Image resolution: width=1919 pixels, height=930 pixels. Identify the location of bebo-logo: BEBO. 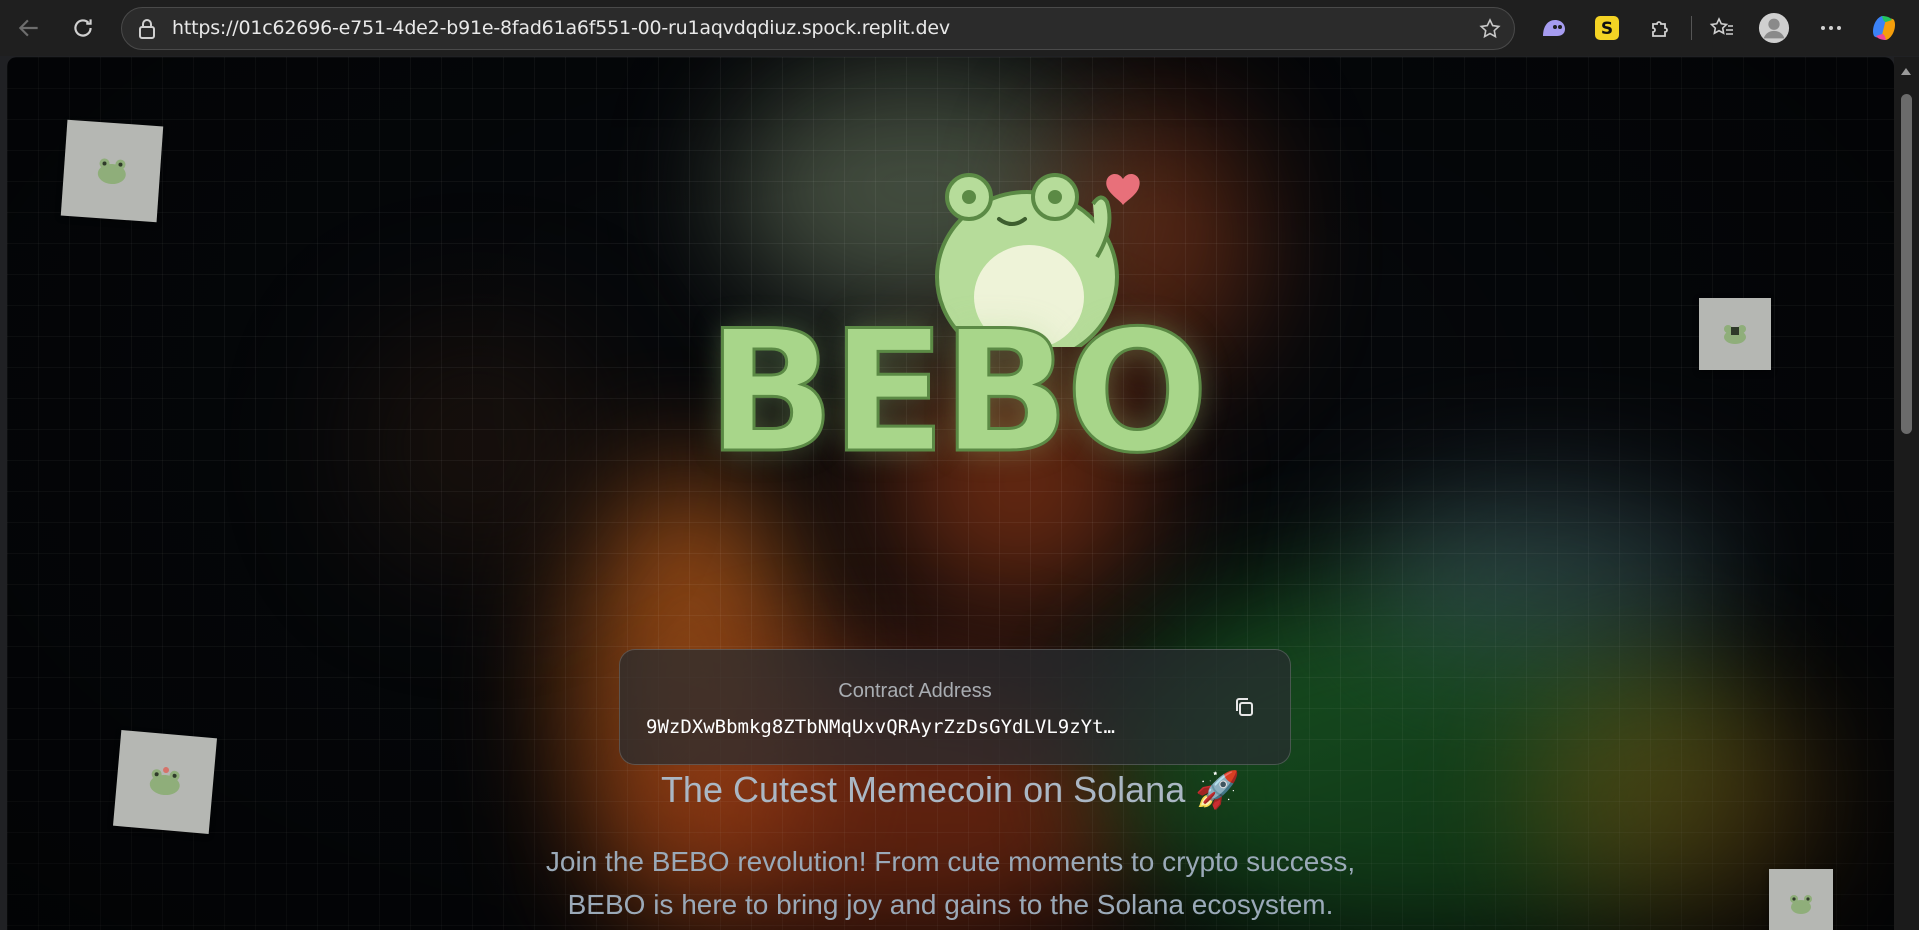
(958, 323).